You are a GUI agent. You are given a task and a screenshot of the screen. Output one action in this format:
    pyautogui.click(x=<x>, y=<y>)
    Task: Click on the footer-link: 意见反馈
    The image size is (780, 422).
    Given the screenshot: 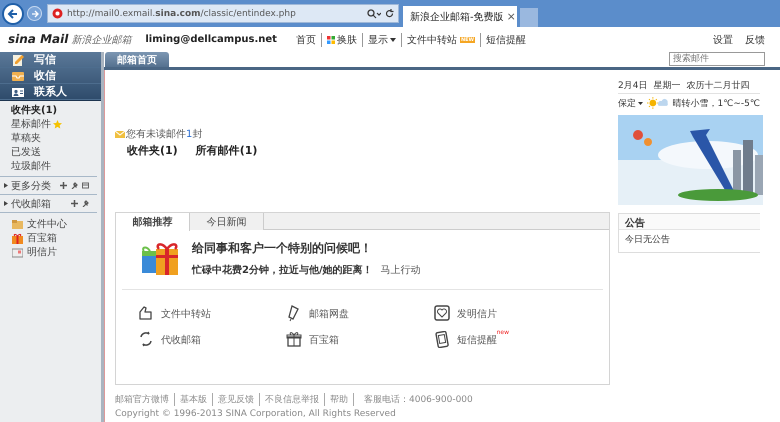 What is the action you would take?
    pyautogui.click(x=235, y=399)
    